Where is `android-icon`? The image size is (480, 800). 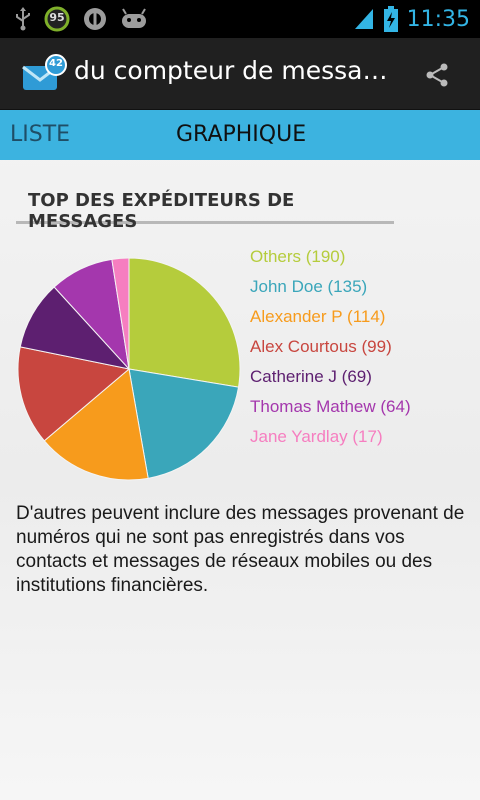 android-icon is located at coordinates (134, 18).